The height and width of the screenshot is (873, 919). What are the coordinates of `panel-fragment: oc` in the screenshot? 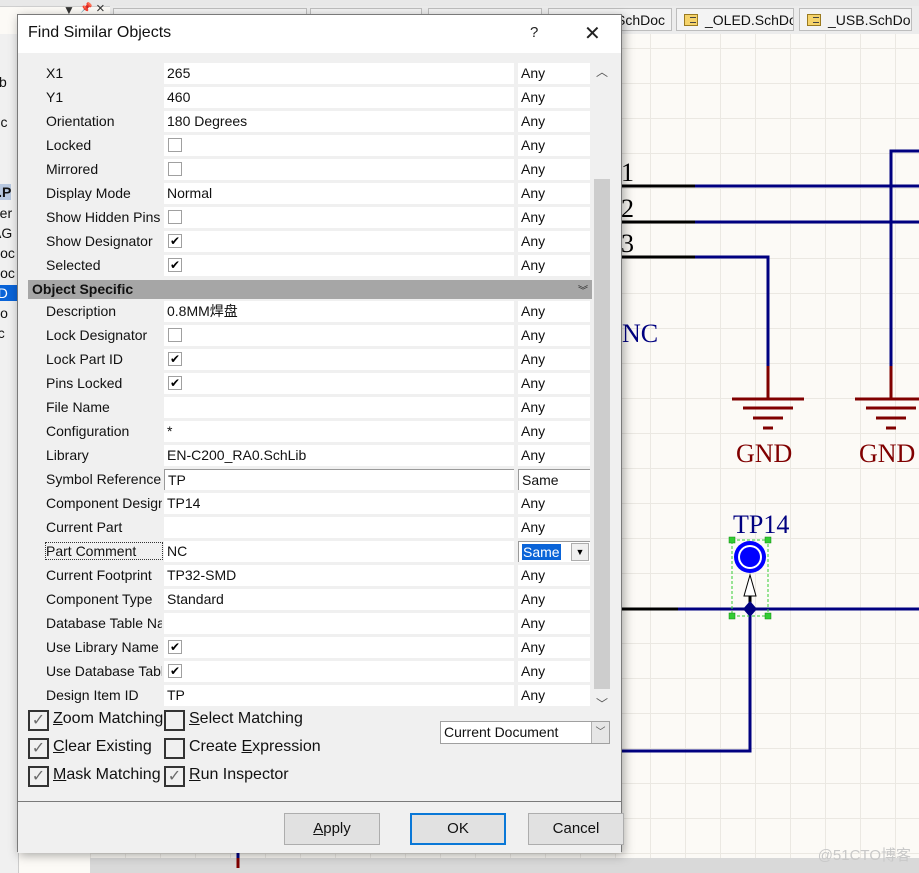 It's located at (2, 333).